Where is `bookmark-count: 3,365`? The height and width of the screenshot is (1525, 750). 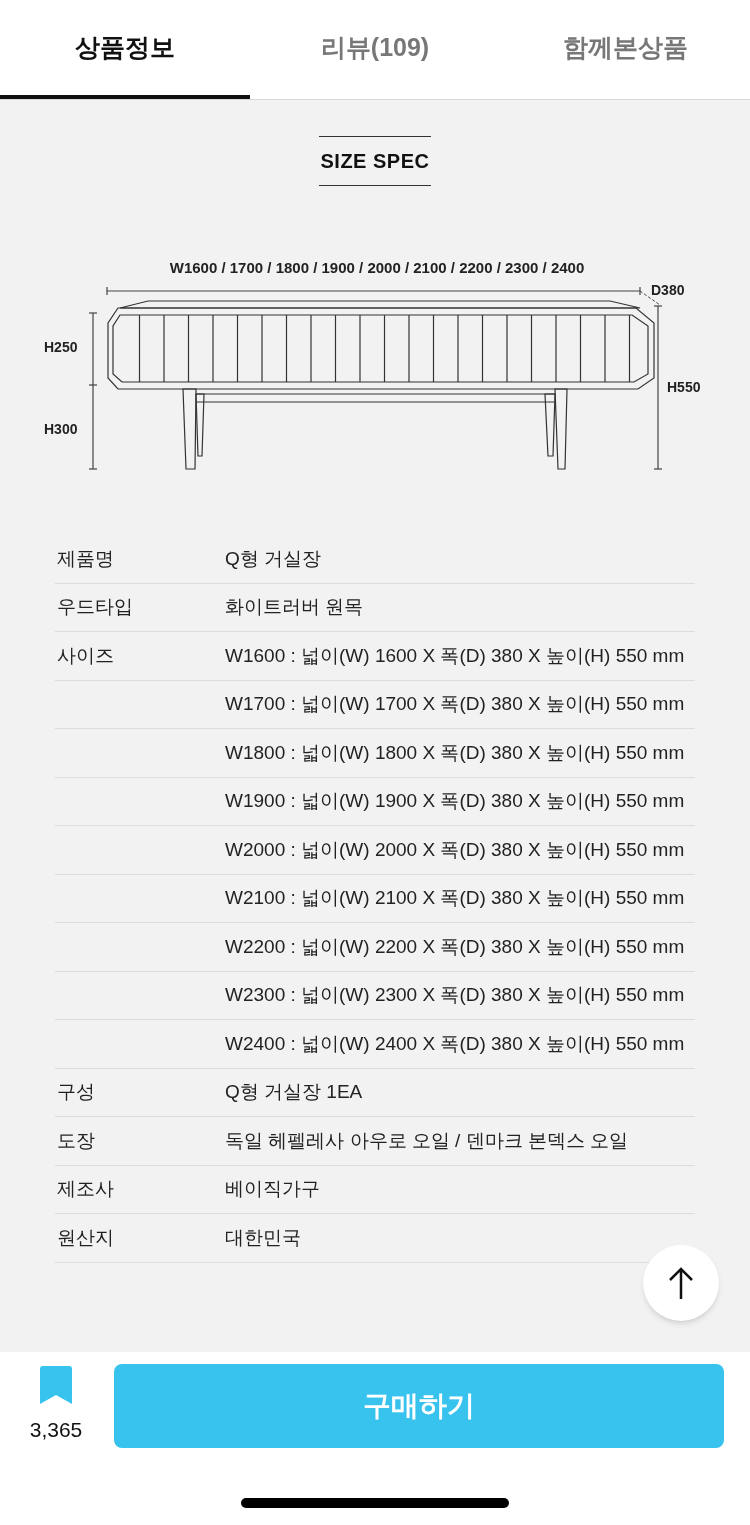 bookmark-count: 3,365 is located at coordinates (56, 1430).